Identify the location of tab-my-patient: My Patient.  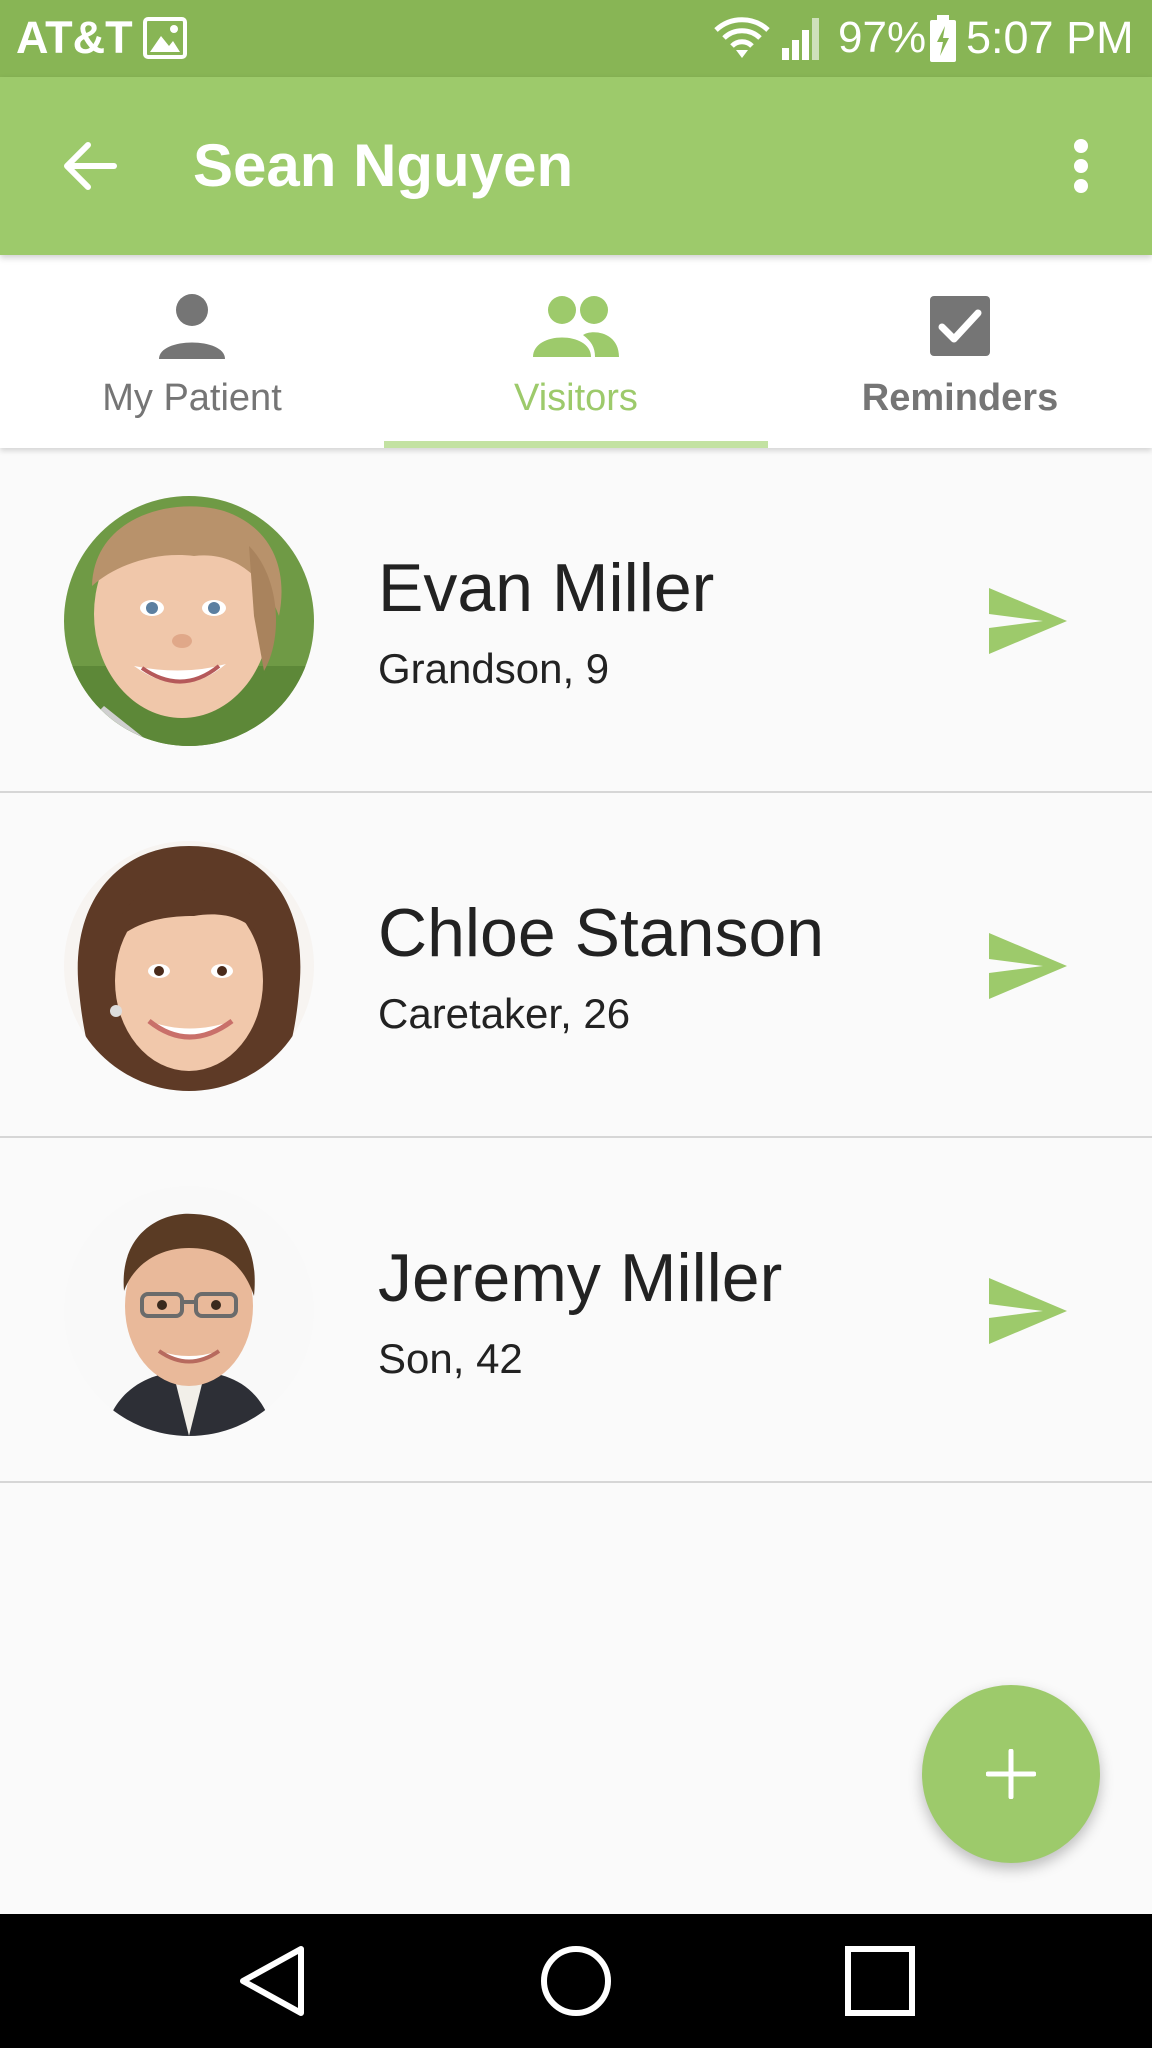
(192, 351).